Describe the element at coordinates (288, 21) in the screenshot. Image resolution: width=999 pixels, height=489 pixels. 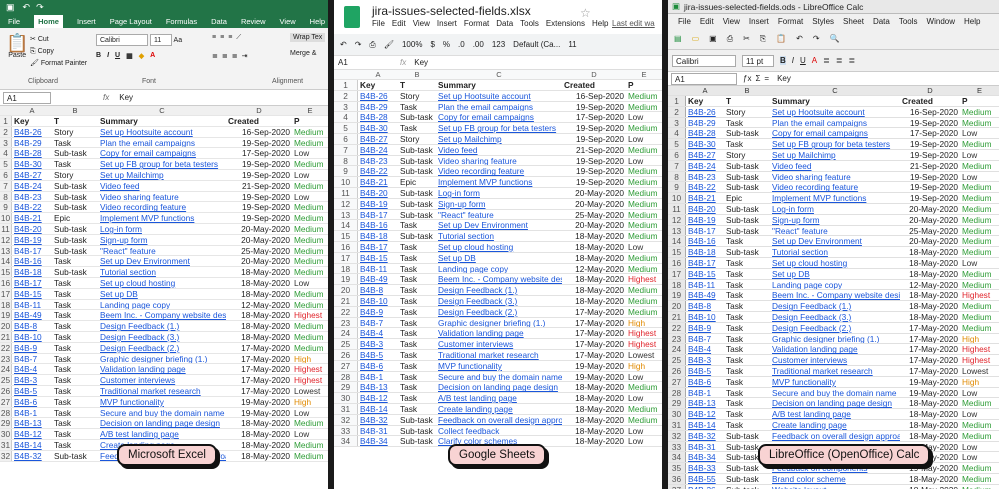
I see `menu-item-view: View` at that location.